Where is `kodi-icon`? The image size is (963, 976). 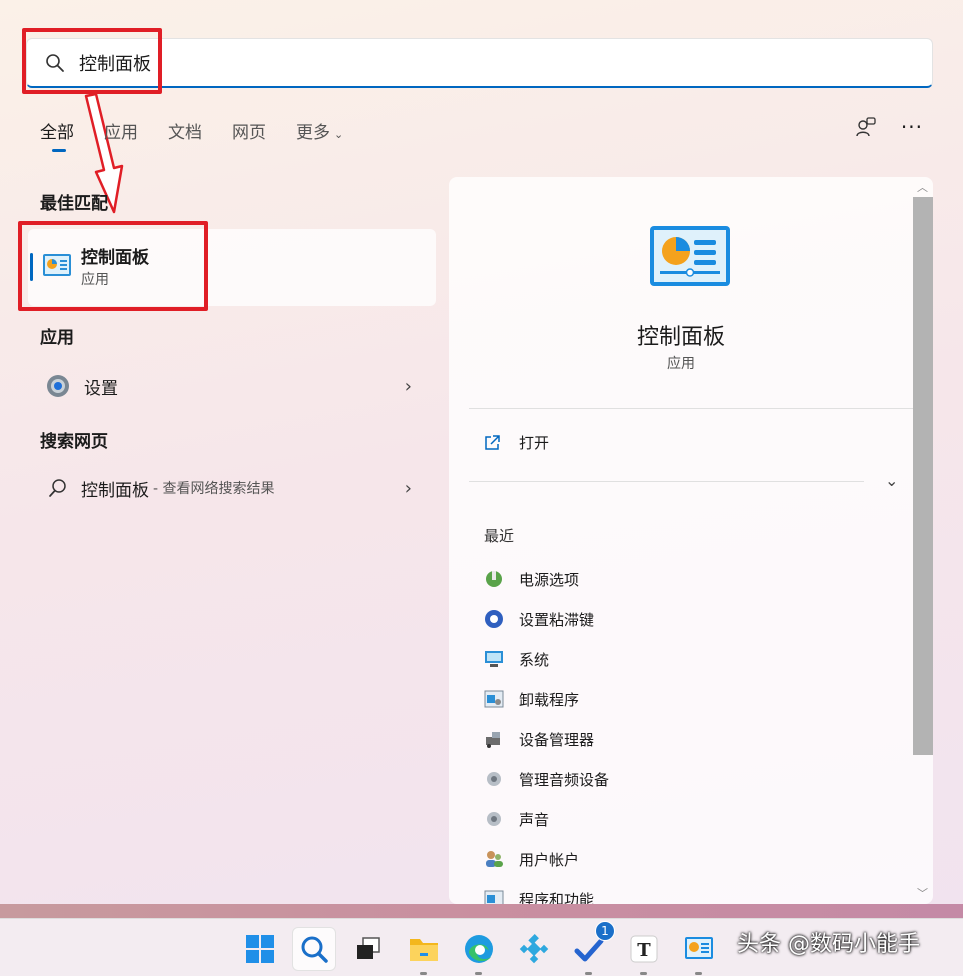 kodi-icon is located at coordinates (534, 949).